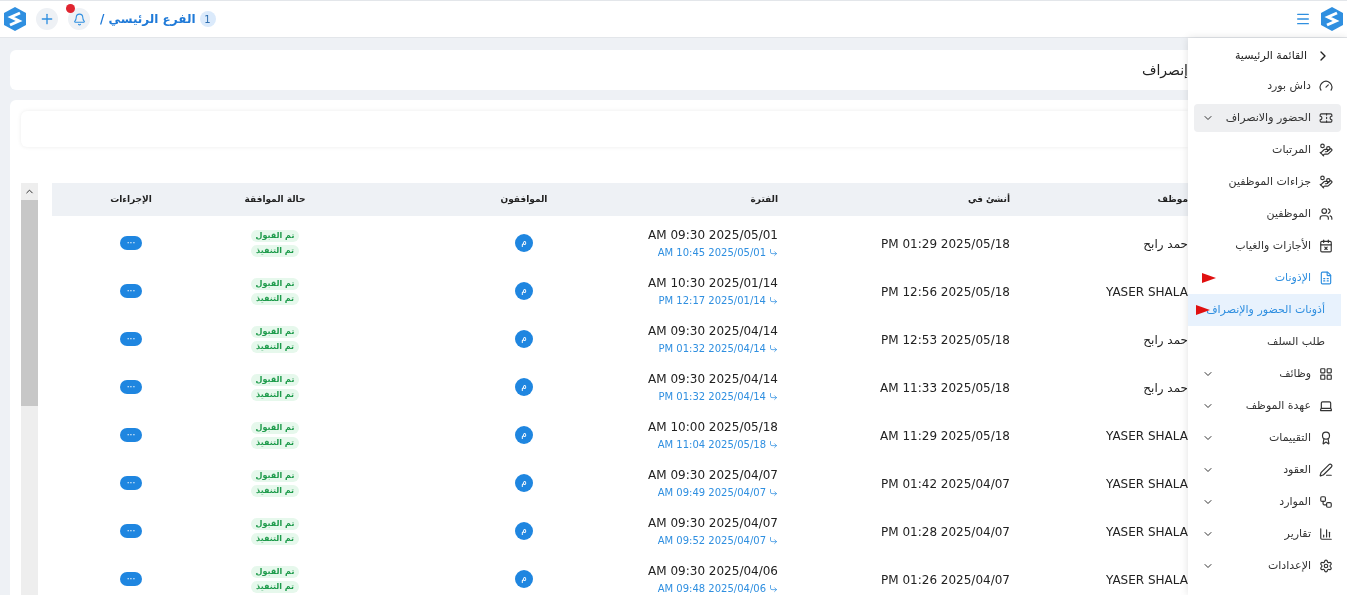 This screenshot has height=595, width=1347. What do you see at coordinates (1326, 214) in the screenshot?
I see `users-icon` at bounding box center [1326, 214].